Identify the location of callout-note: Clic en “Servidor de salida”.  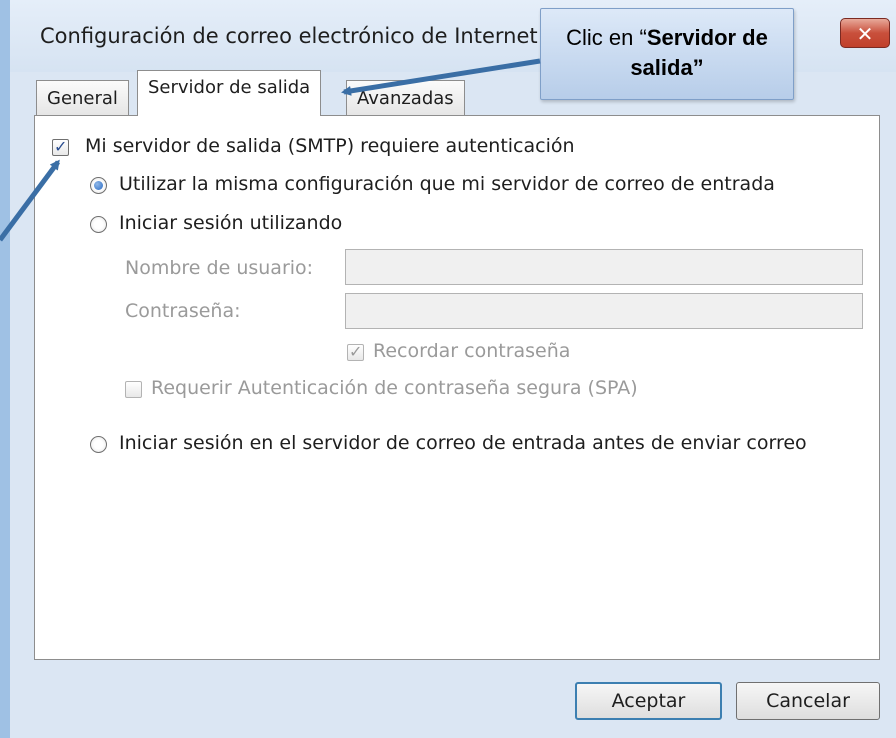
(667, 54).